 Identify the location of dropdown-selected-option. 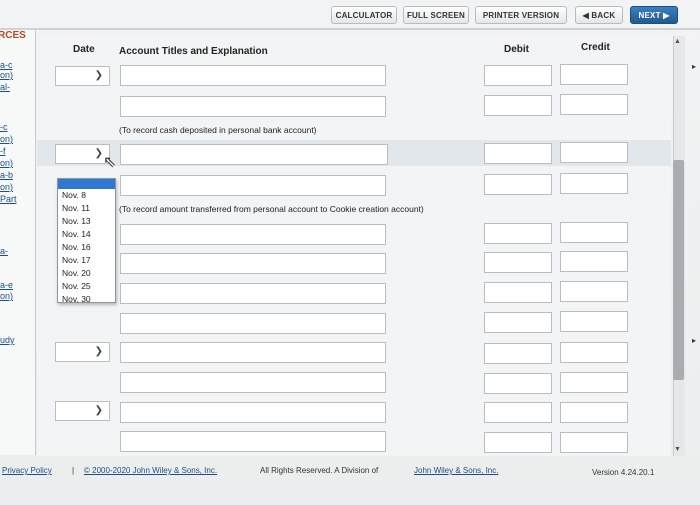
(86, 184).